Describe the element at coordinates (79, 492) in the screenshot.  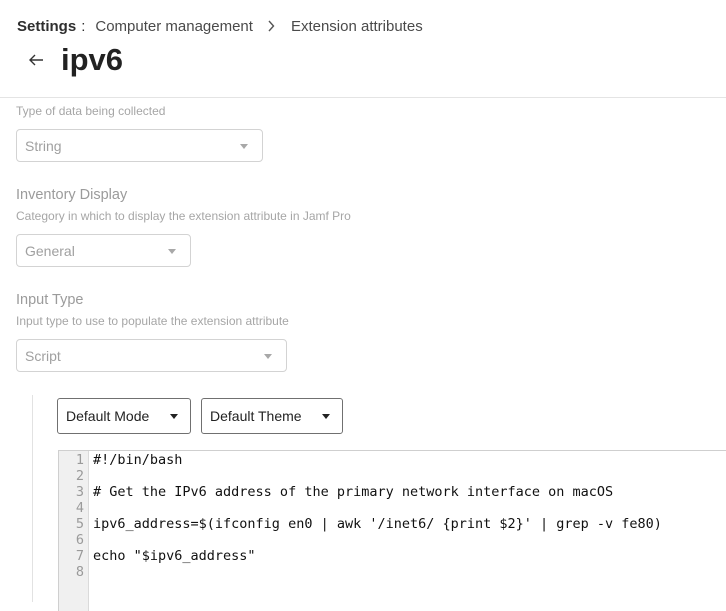
I see `line-number: 3` at that location.